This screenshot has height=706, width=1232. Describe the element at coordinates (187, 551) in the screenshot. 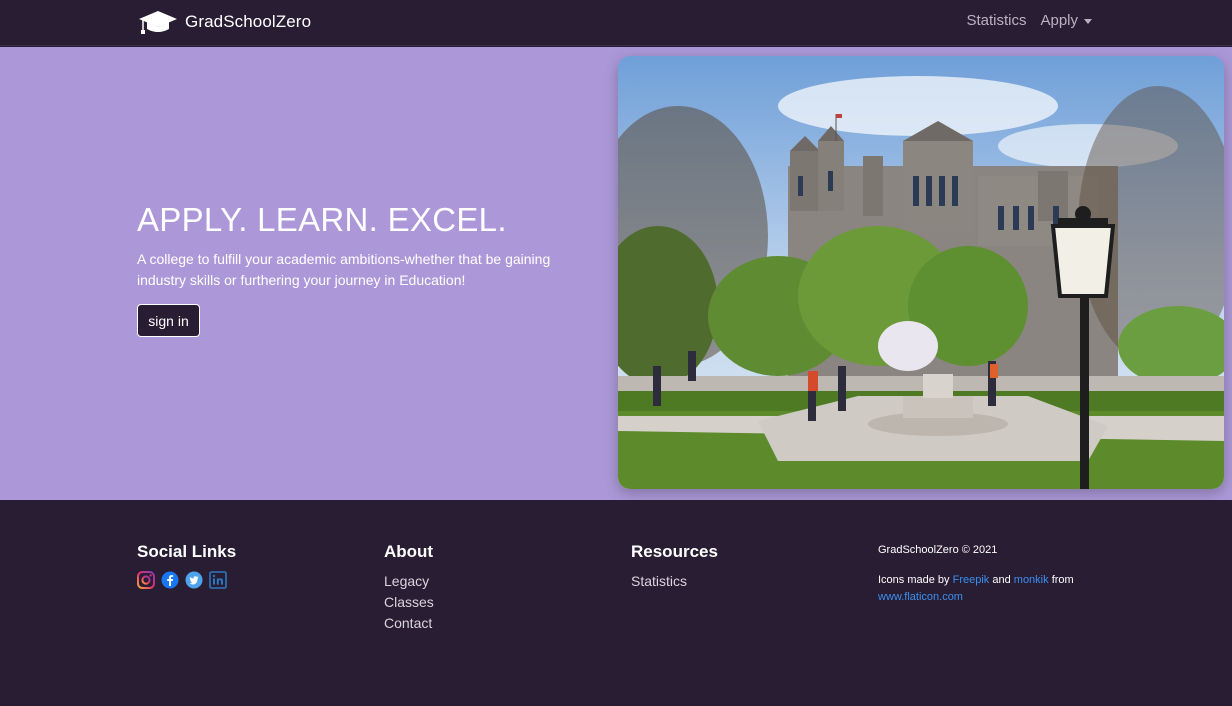

I see `social-links-heading: Social Links` at that location.